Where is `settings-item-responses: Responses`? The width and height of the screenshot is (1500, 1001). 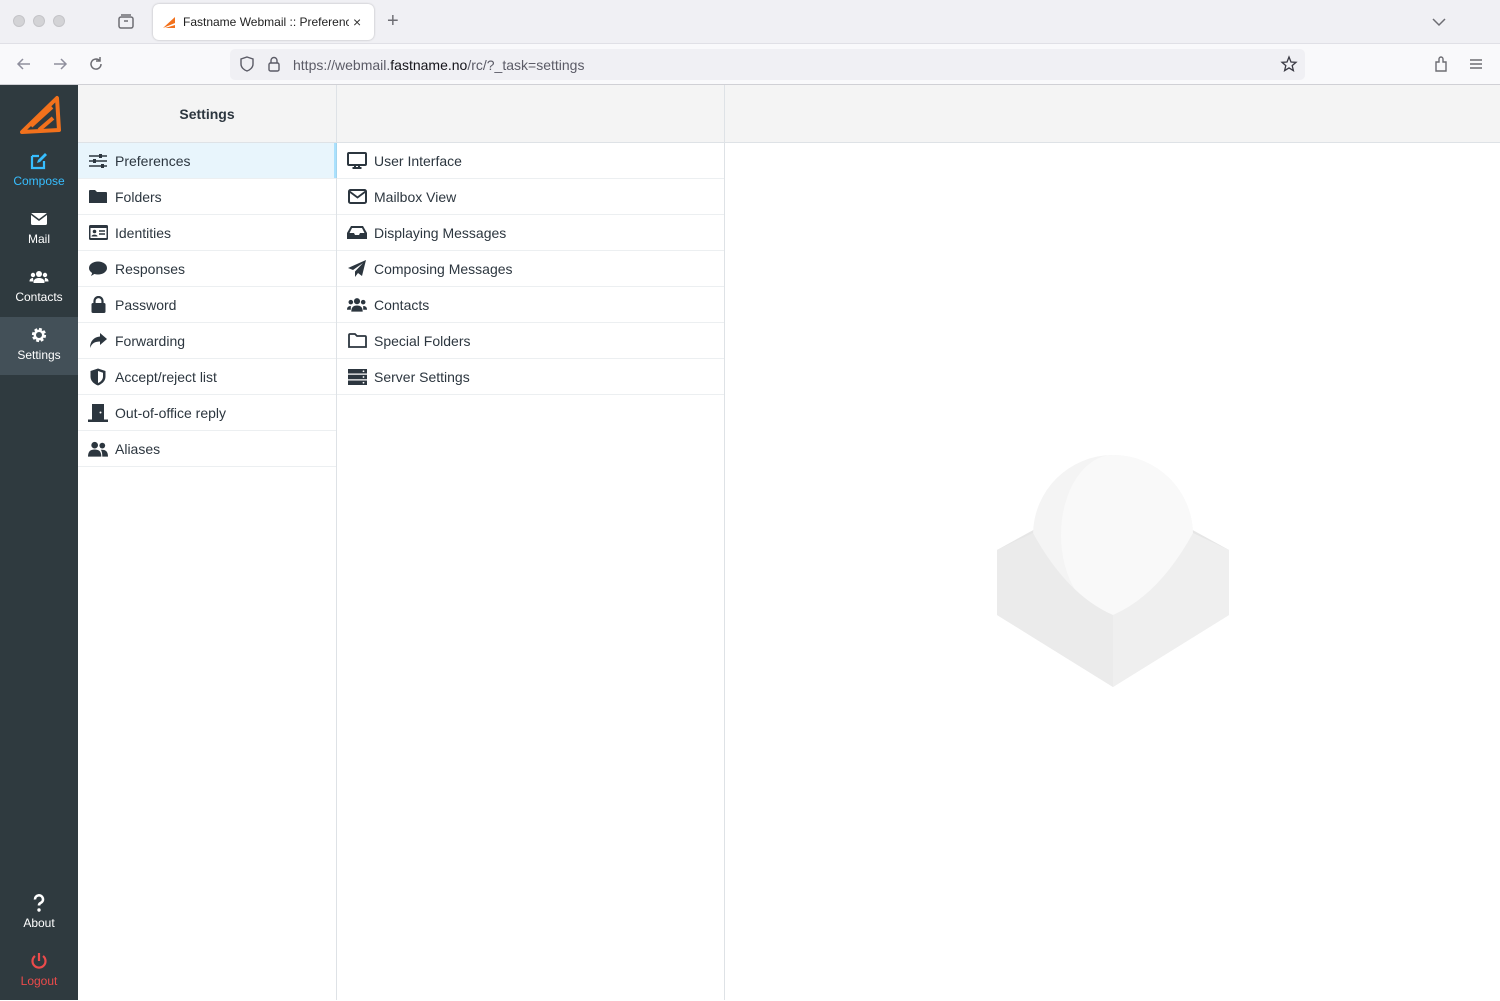
settings-item-responses: Responses is located at coordinates (207, 269).